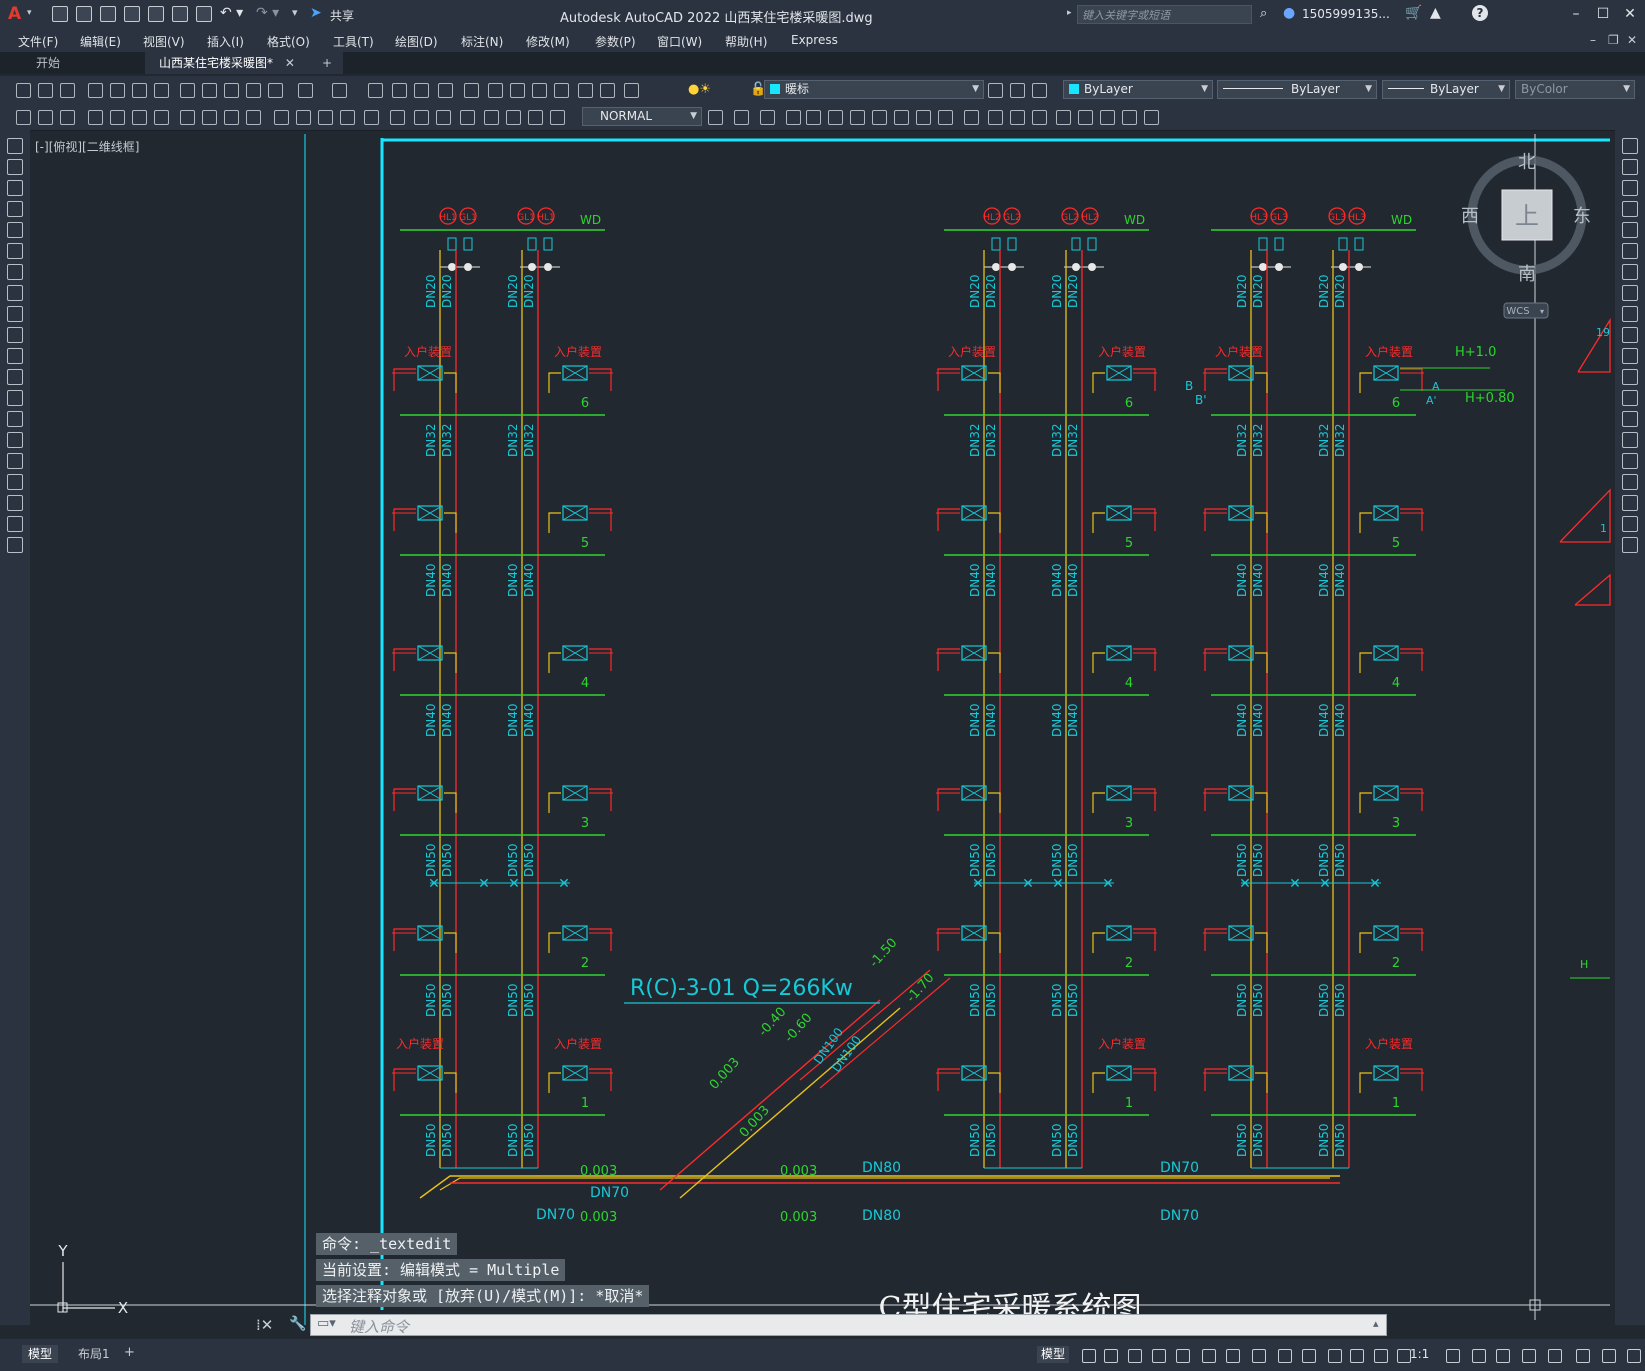  What do you see at coordinates (1630, 545) in the screenshot?
I see `3d-icon` at bounding box center [1630, 545].